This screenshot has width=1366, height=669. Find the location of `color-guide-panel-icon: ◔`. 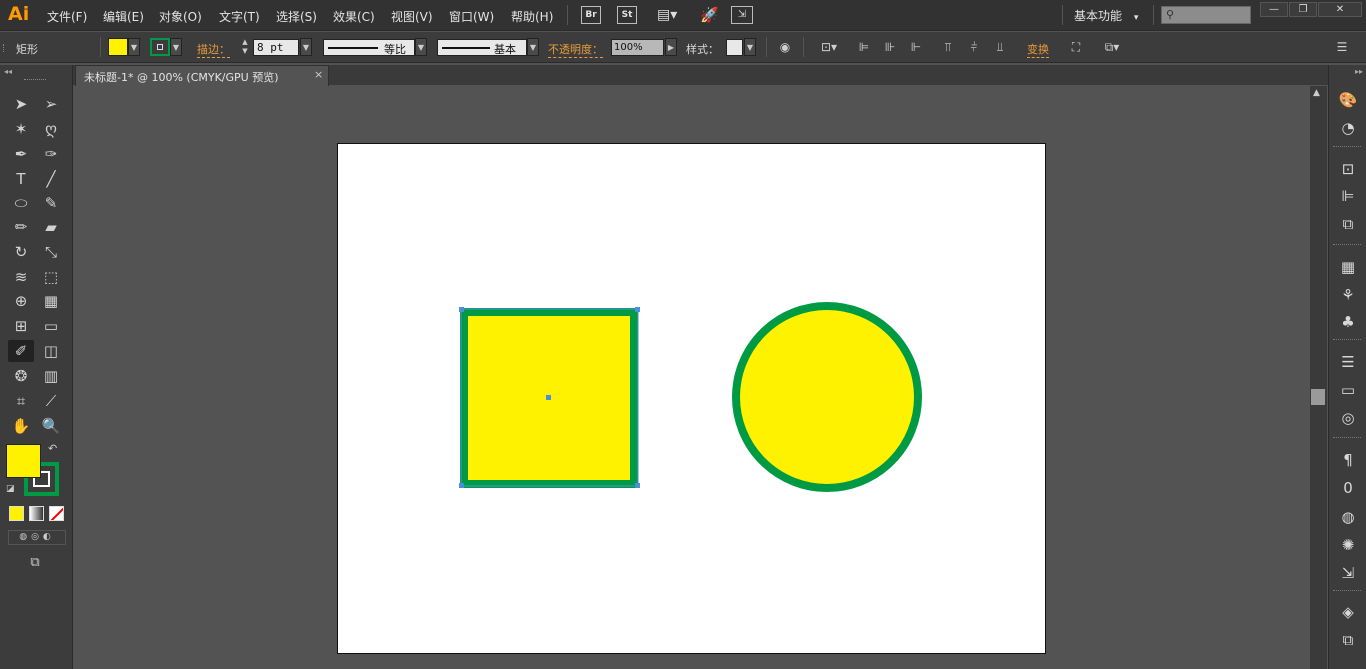

color-guide-panel-icon: ◔ is located at coordinates (1348, 128).